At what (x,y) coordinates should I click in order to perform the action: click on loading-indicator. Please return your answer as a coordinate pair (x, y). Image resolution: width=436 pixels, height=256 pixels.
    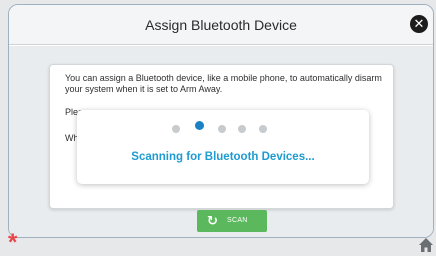
    Looking at the image, I should click on (222, 128).